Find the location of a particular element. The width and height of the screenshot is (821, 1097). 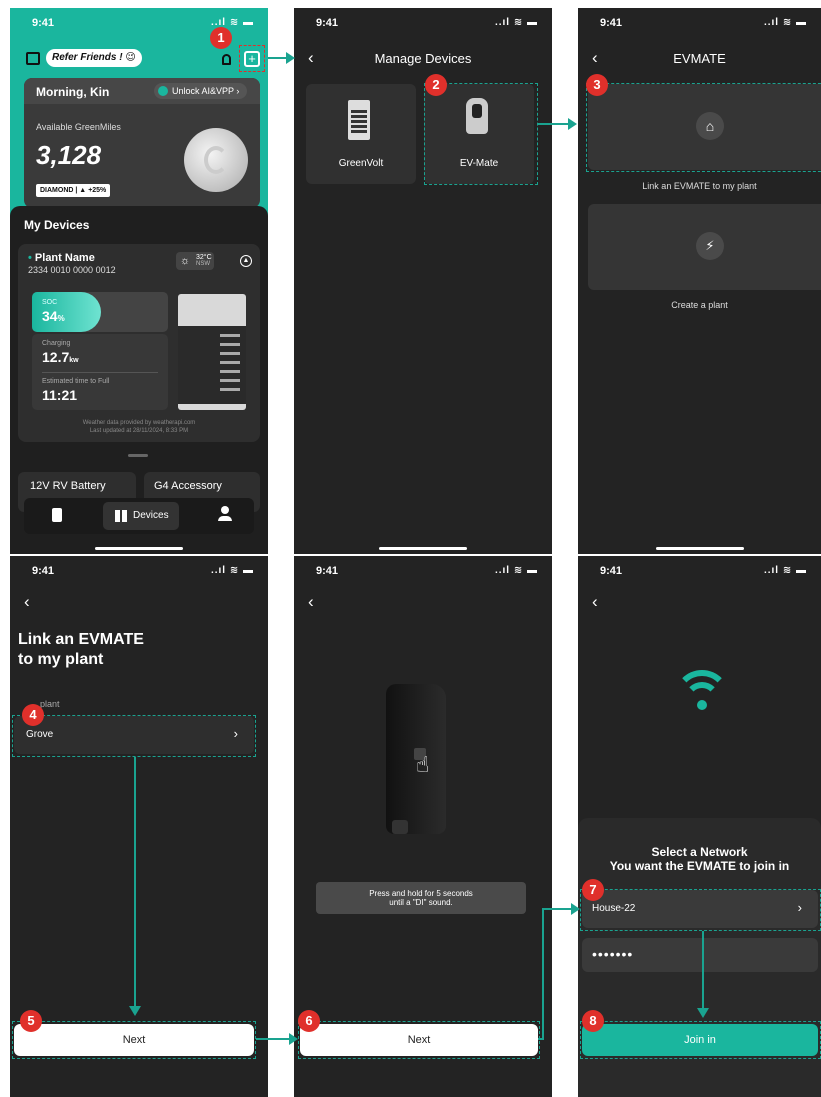

eta-label: Estimated time to Full is located at coordinates (76, 381).